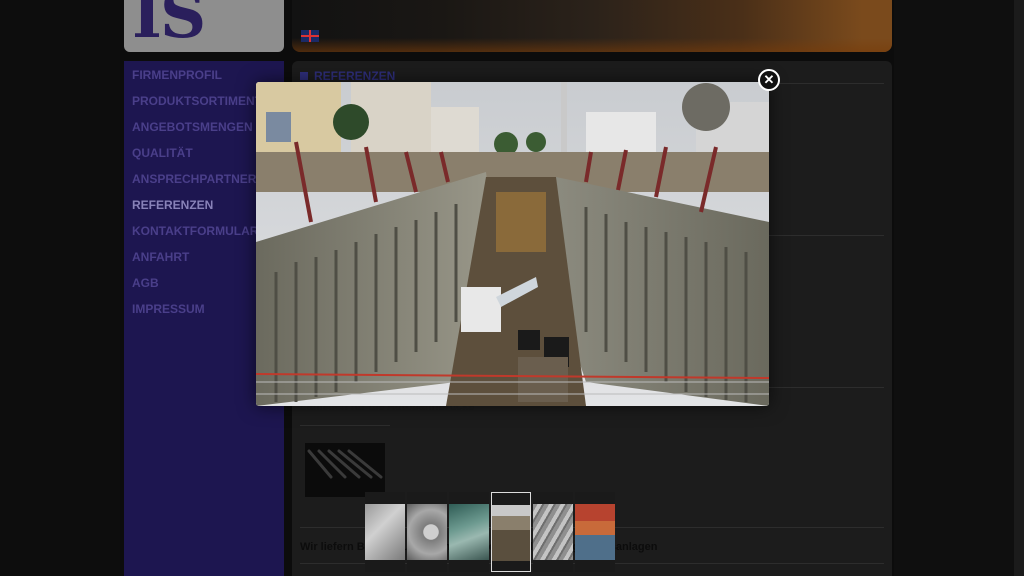 This screenshot has width=1024, height=576. Describe the element at coordinates (345, 425) in the screenshot. I see `divider` at that location.